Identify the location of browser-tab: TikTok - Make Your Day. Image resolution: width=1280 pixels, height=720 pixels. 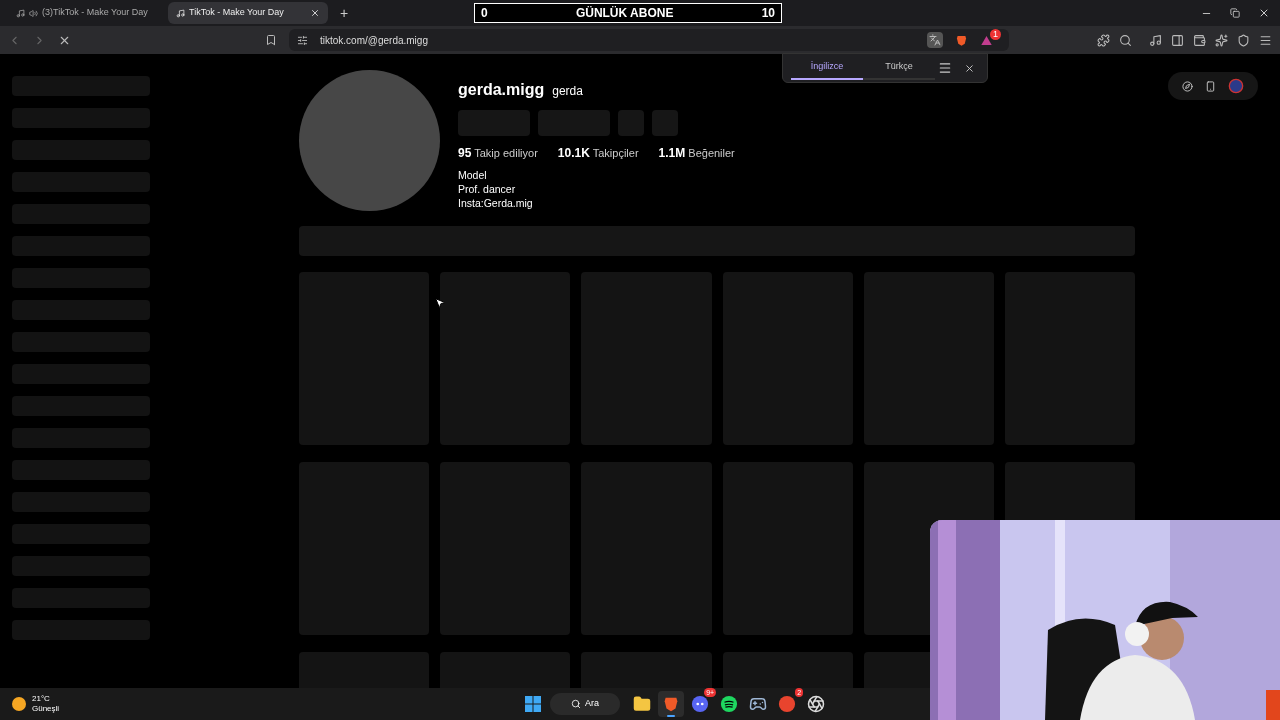
(248, 13).